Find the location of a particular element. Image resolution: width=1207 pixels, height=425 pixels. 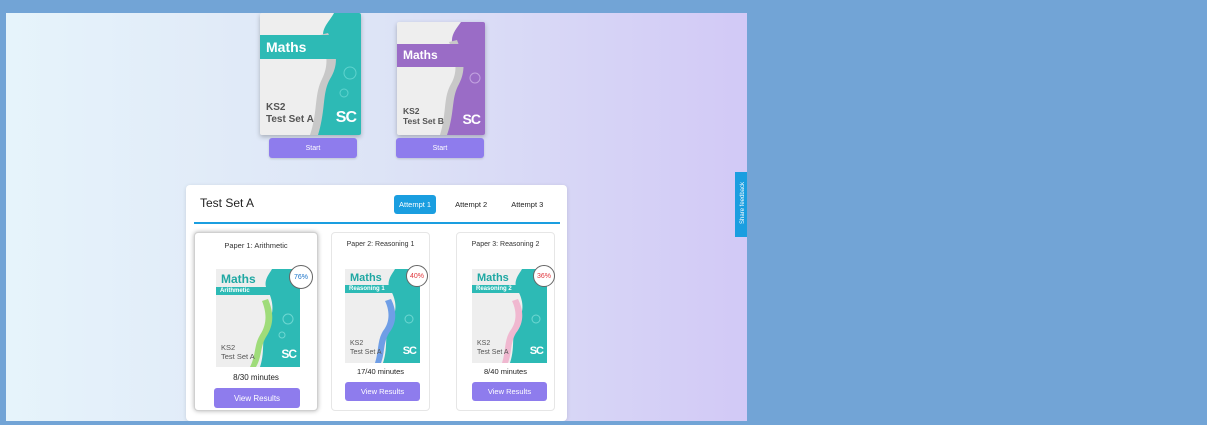

start-button-test-set-b: Start is located at coordinates (440, 148).